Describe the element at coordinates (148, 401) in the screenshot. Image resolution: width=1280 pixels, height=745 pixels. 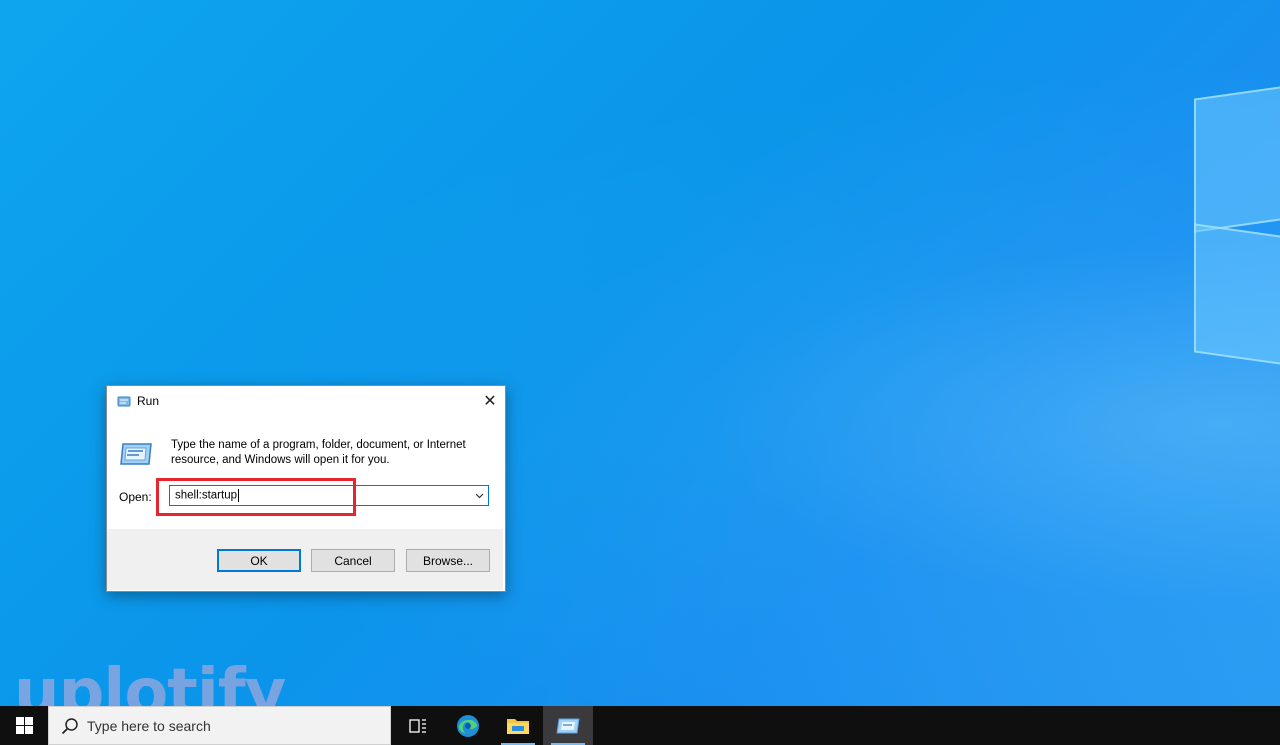
I see `dialog-title: Run` at that location.